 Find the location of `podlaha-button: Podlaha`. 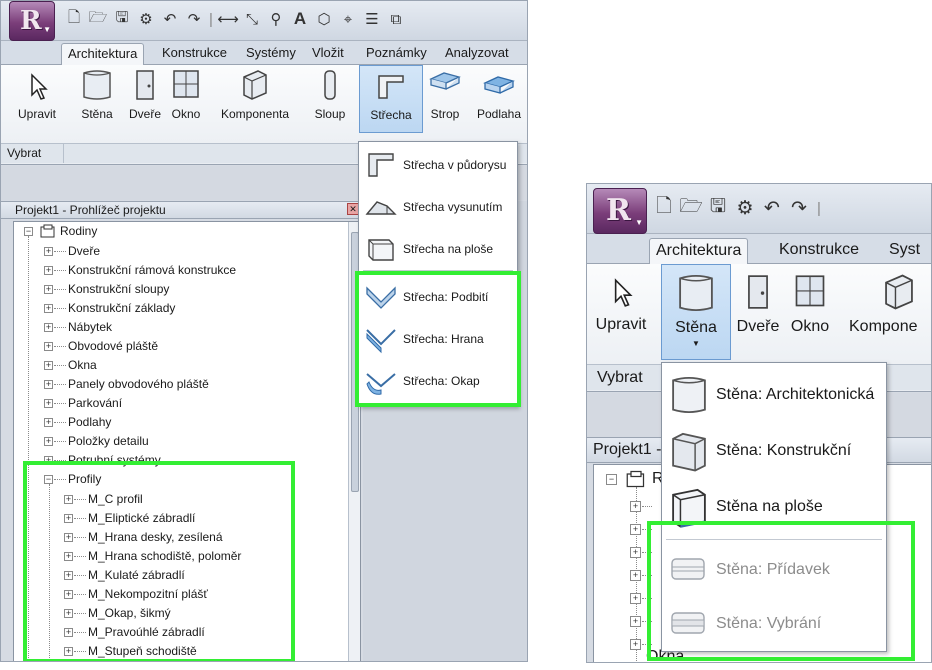

podlaha-button: Podlaha is located at coordinates (499, 94).